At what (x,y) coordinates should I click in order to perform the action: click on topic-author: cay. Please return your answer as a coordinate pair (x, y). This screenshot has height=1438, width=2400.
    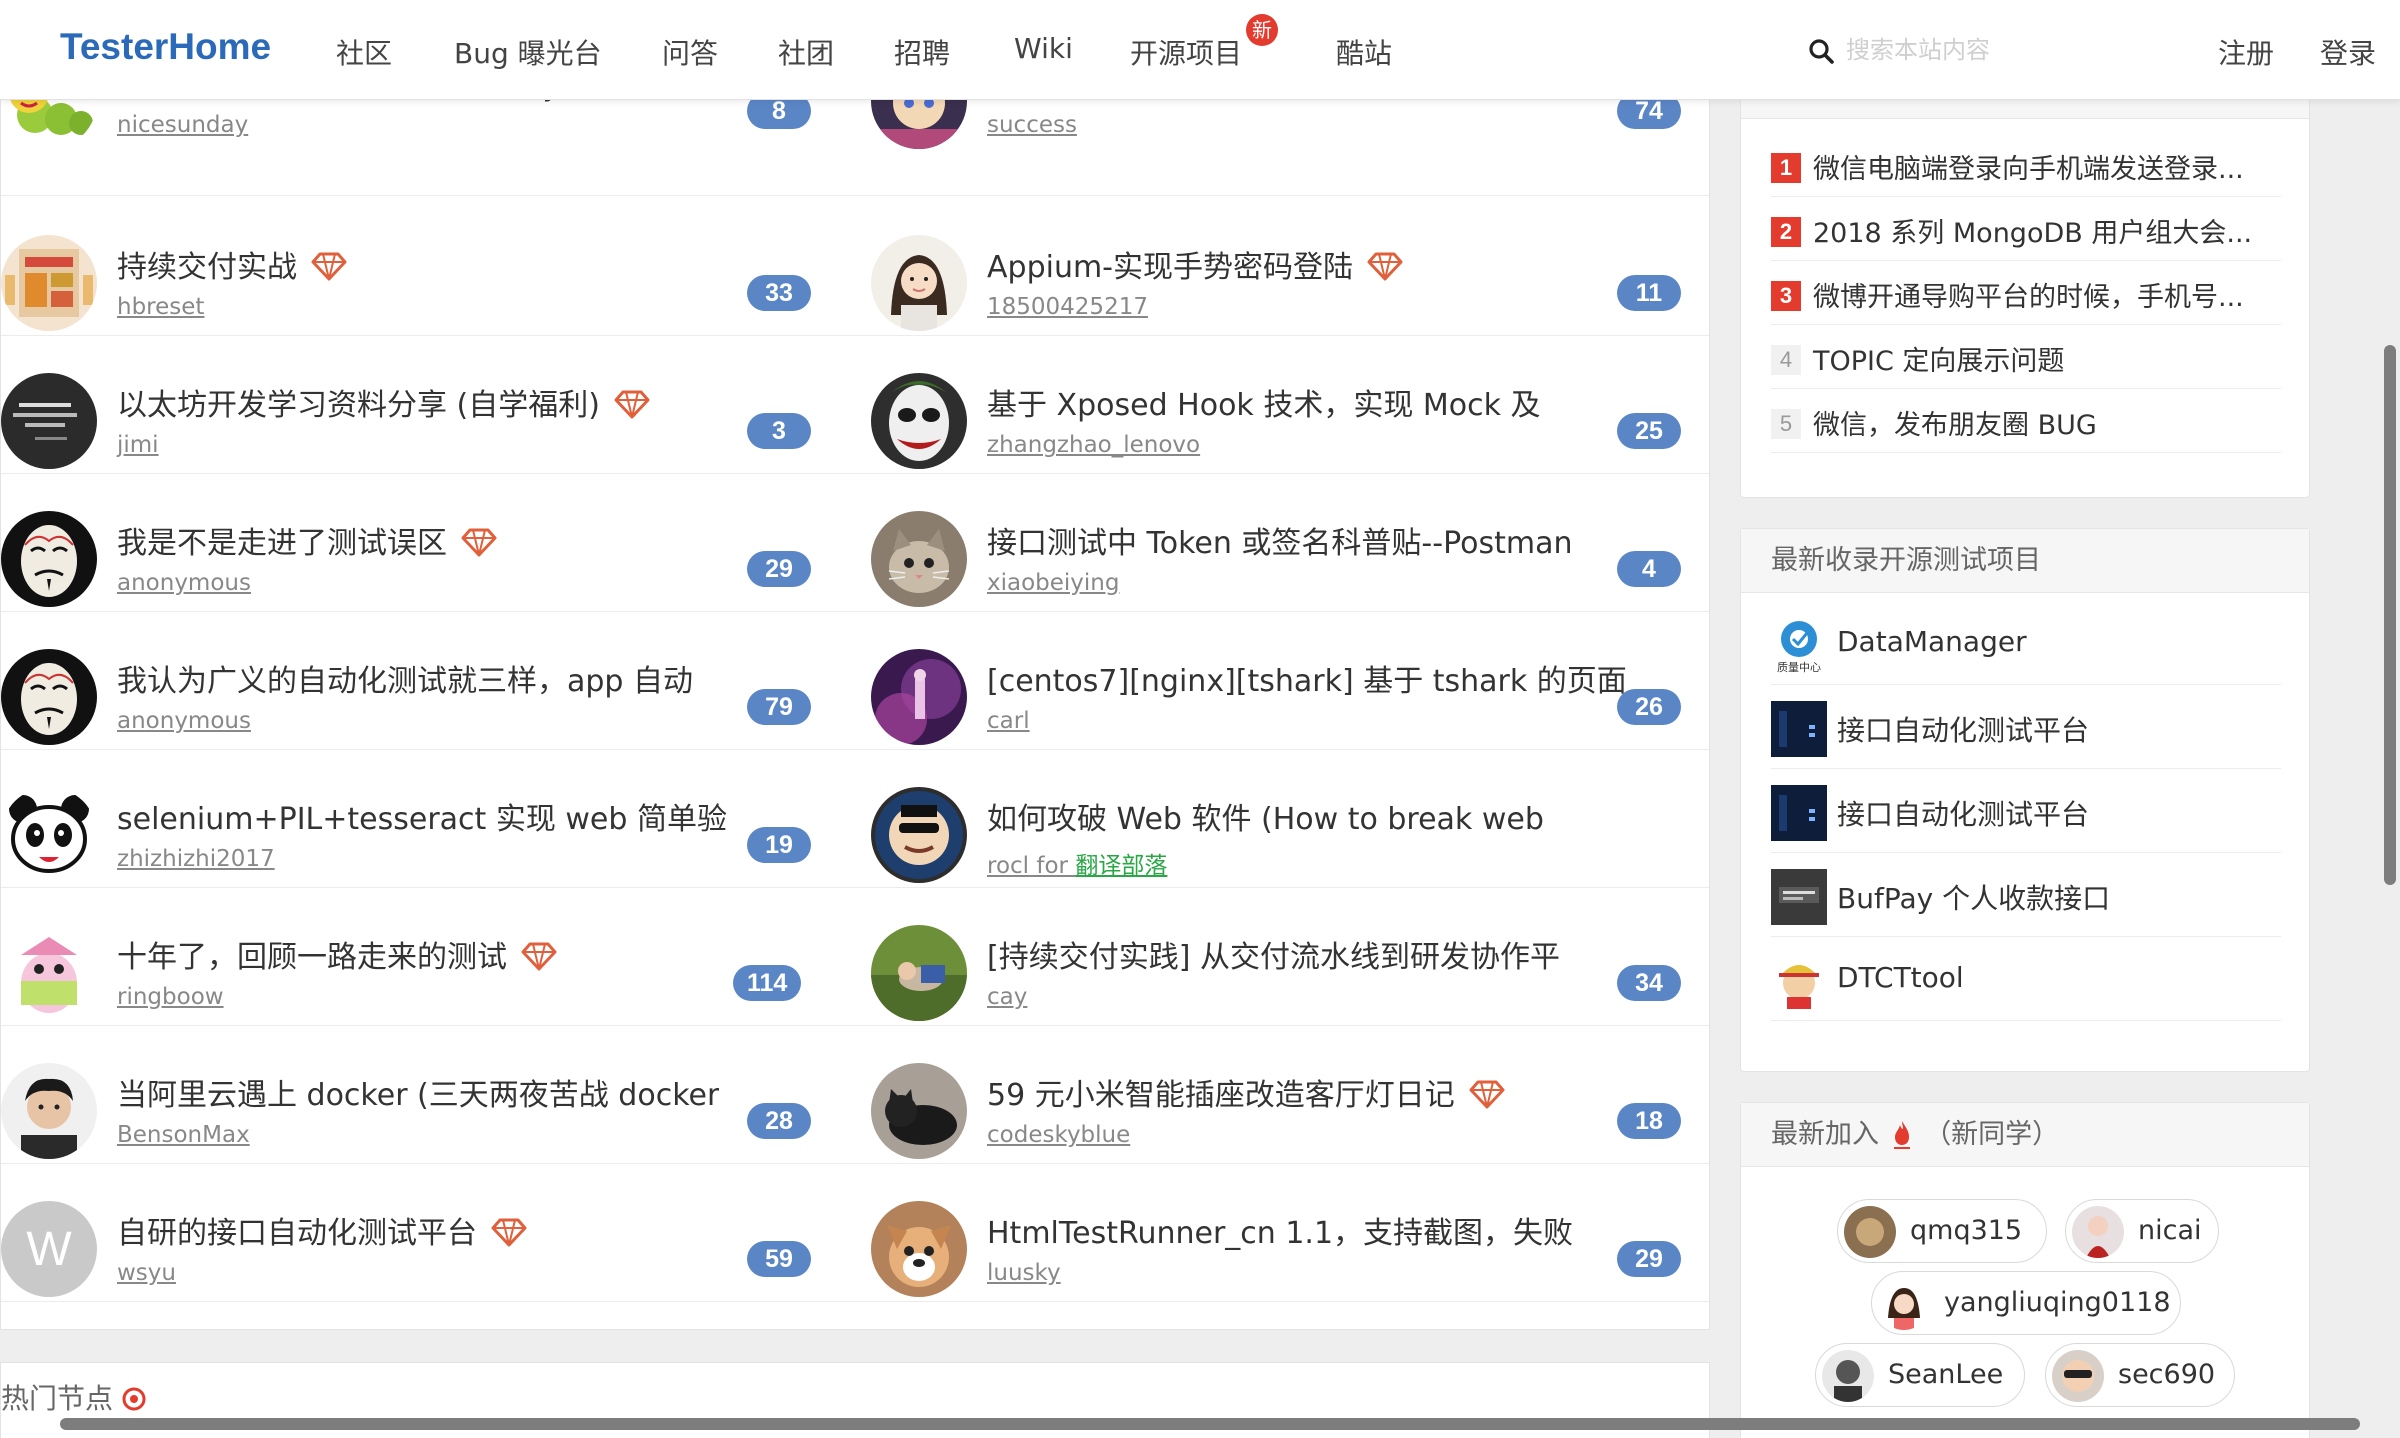
    Looking at the image, I should click on (1007, 997).